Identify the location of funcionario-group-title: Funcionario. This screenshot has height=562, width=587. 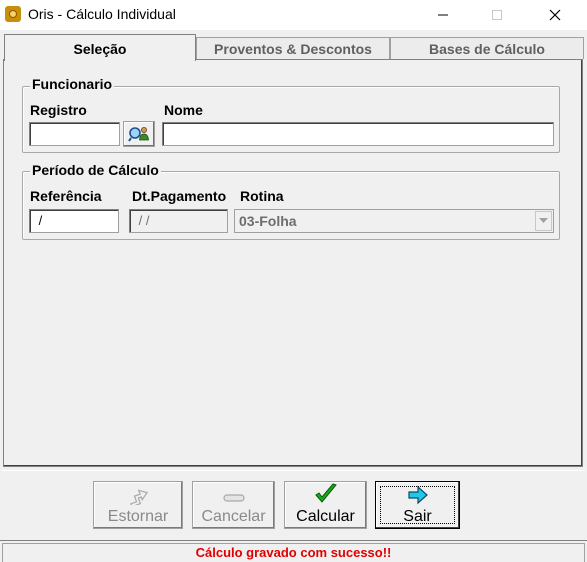
(72, 84).